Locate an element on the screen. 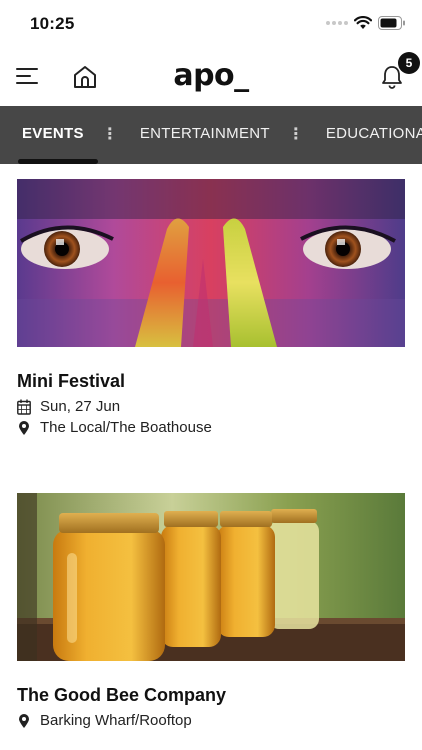 The height and width of the screenshot is (750, 422). status-icons is located at coordinates (366, 23).